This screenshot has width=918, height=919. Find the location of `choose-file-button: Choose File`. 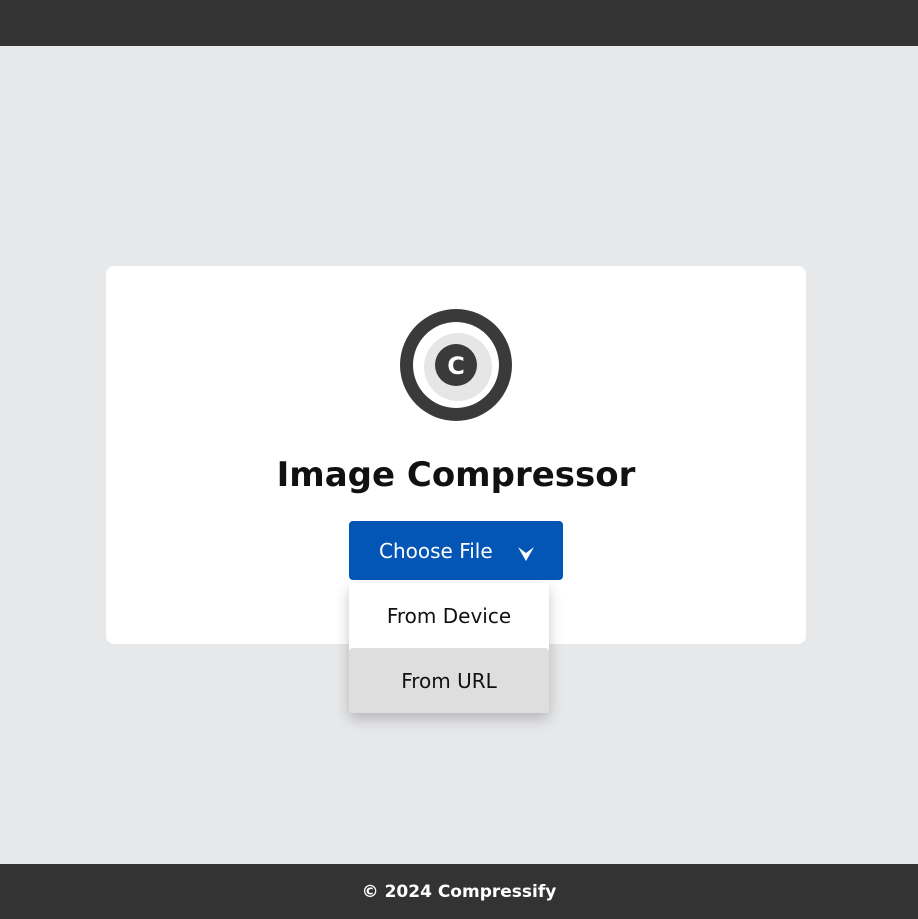

choose-file-button: Choose File is located at coordinates (456, 550).